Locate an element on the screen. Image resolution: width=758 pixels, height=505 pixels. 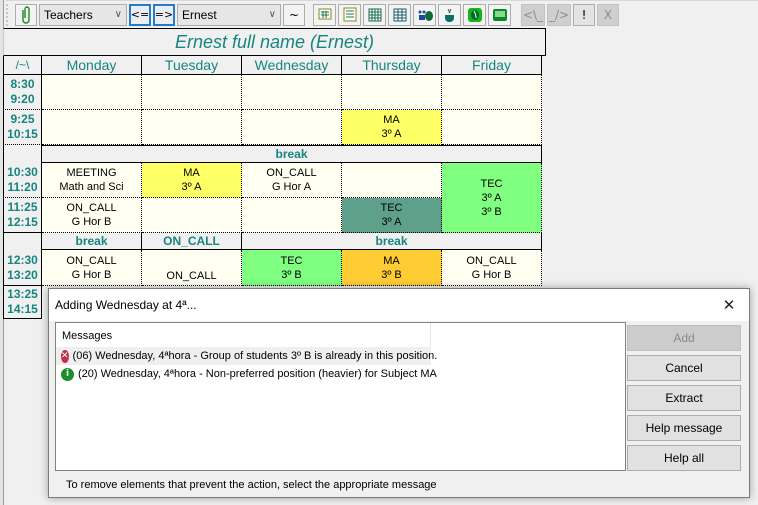
add-button: Add is located at coordinates (684, 338).